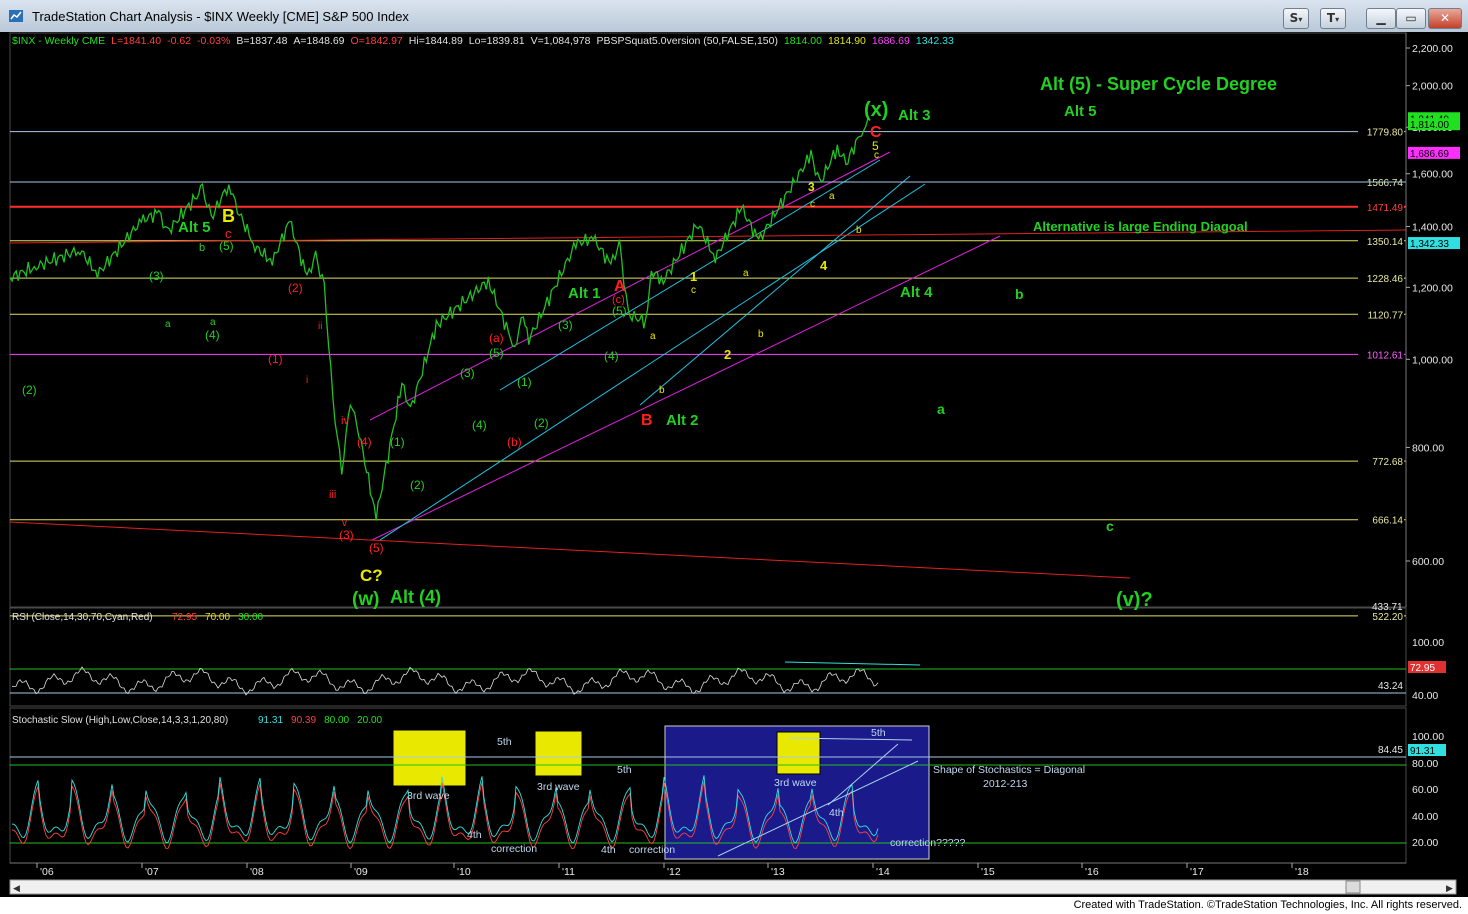 This screenshot has height=914, width=1468. I want to click on wave-label: Alt 3, so click(914, 115).